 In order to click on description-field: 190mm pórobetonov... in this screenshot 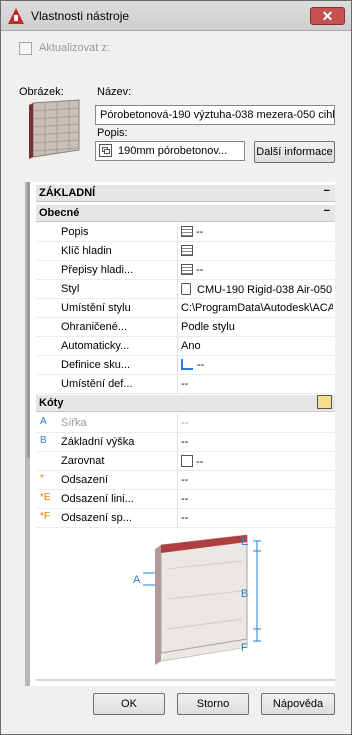, I will do `click(170, 151)`.